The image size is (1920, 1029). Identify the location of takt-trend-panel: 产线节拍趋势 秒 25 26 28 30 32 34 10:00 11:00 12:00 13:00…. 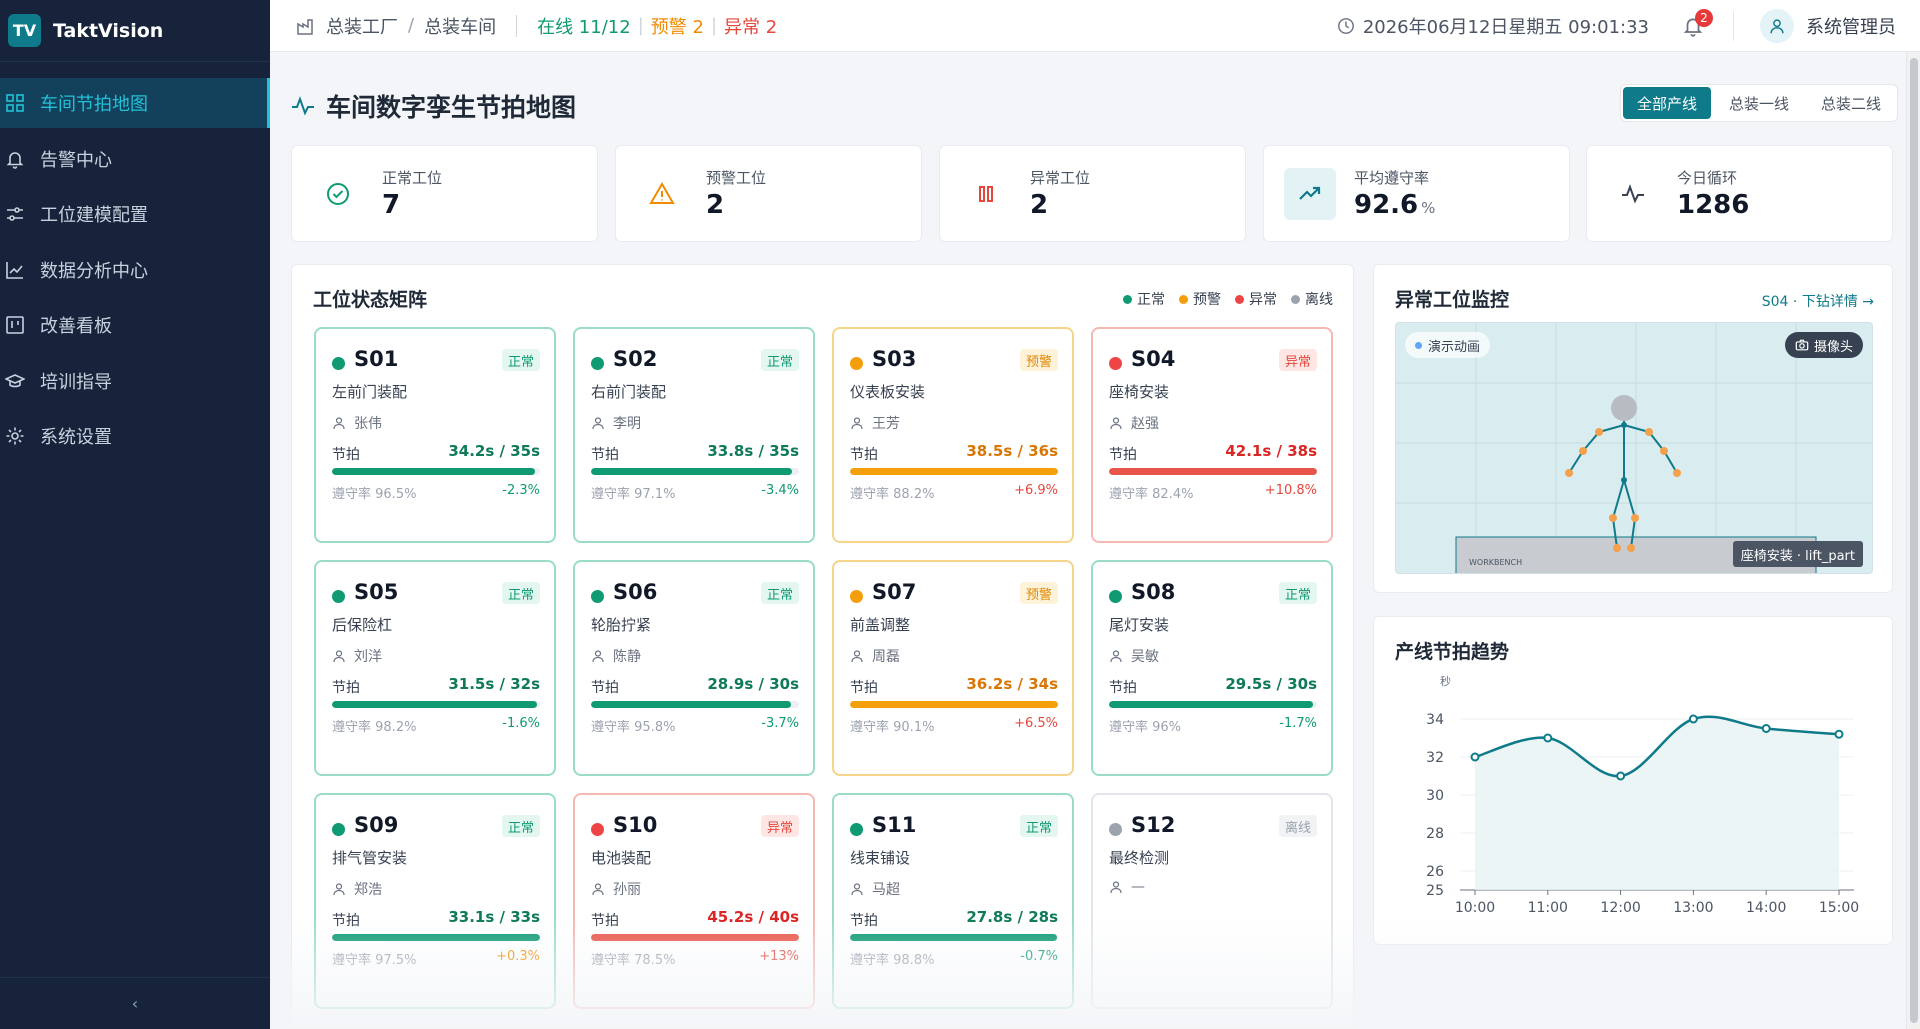
(1633, 780).